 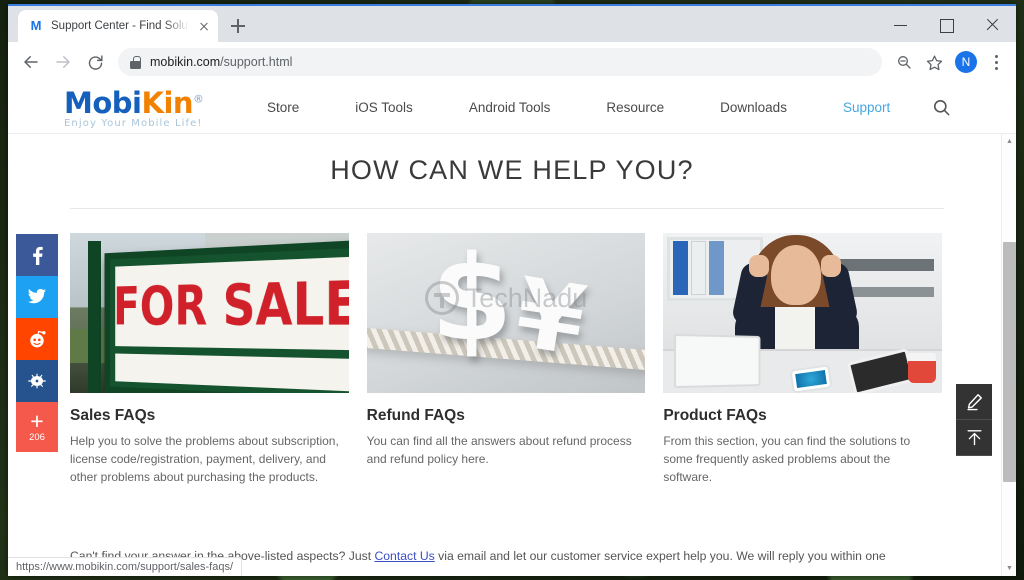 What do you see at coordinates (133, 123) in the screenshot?
I see `logo-tagline: Enjoy Your Mobile Life!` at bounding box center [133, 123].